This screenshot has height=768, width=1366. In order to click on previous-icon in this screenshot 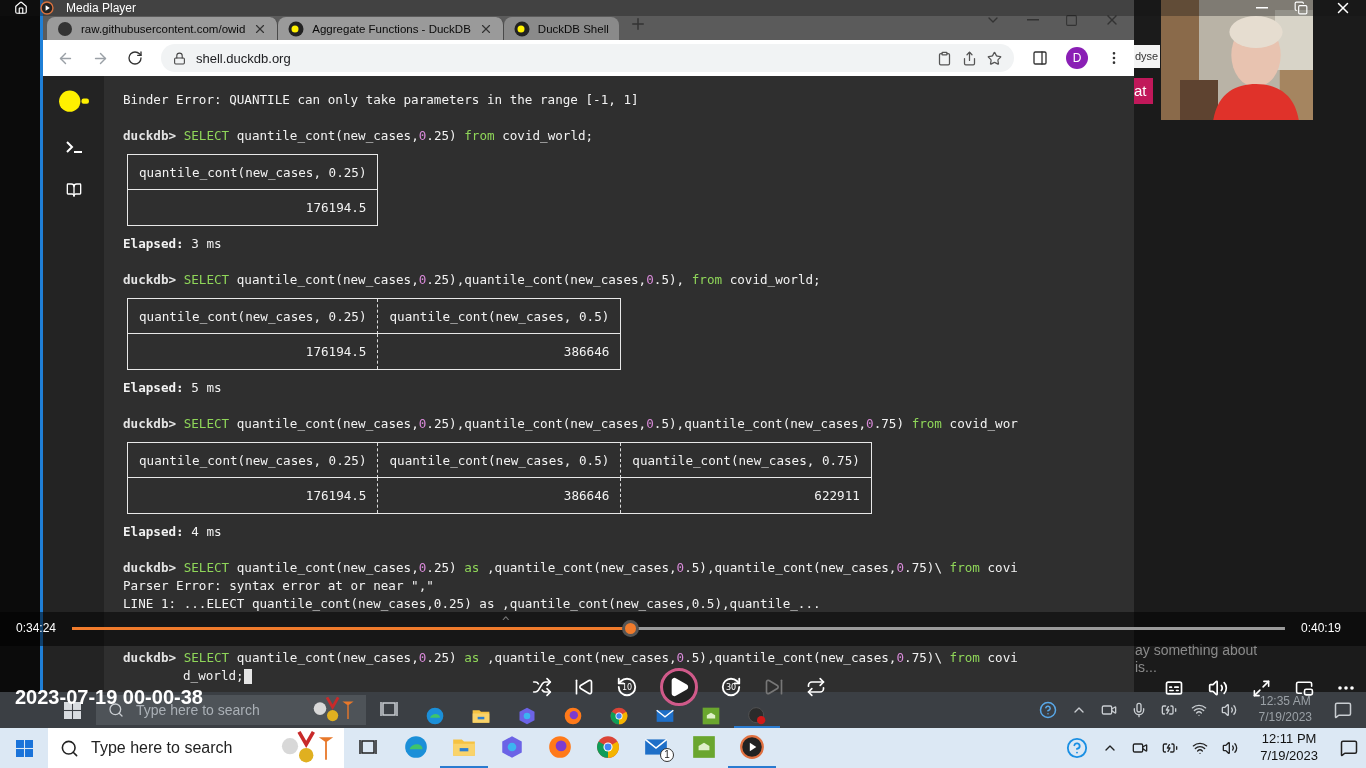, I will do `click(584, 687)`.